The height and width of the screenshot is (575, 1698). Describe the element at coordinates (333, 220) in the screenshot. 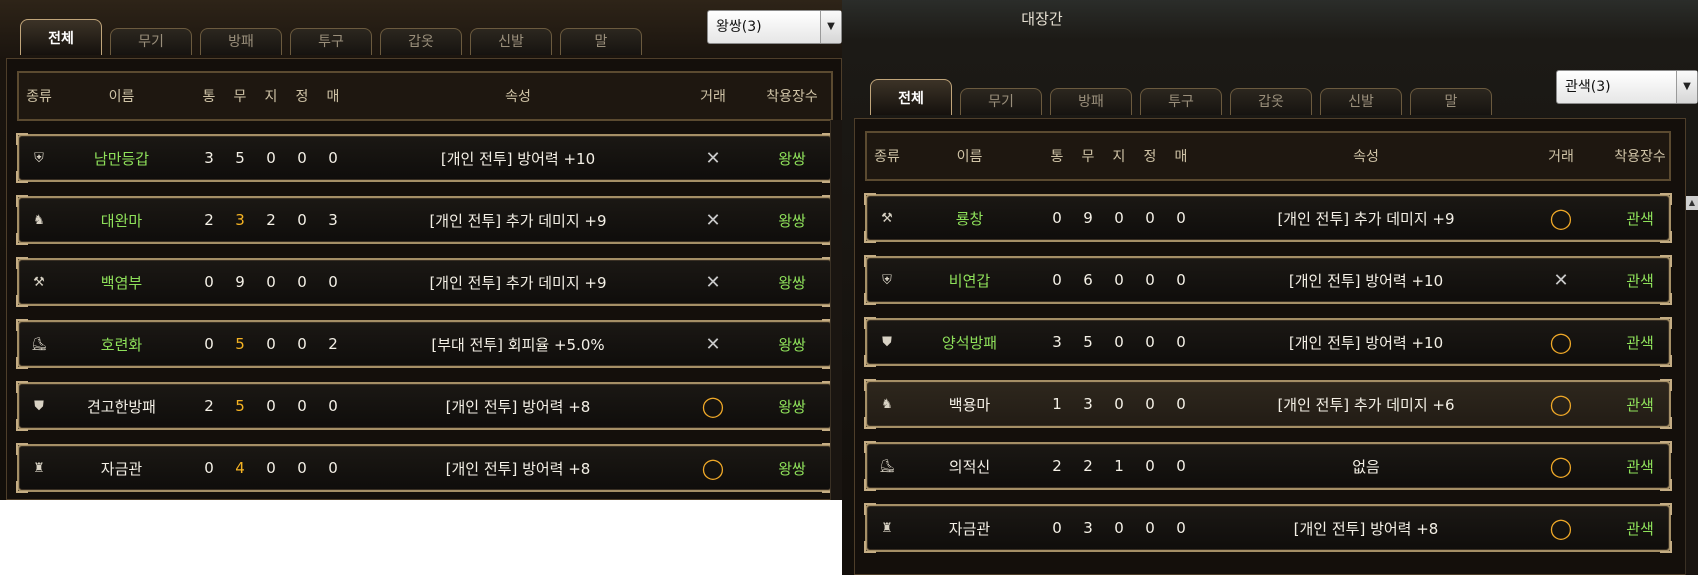

I see `stat-s5: 3` at that location.